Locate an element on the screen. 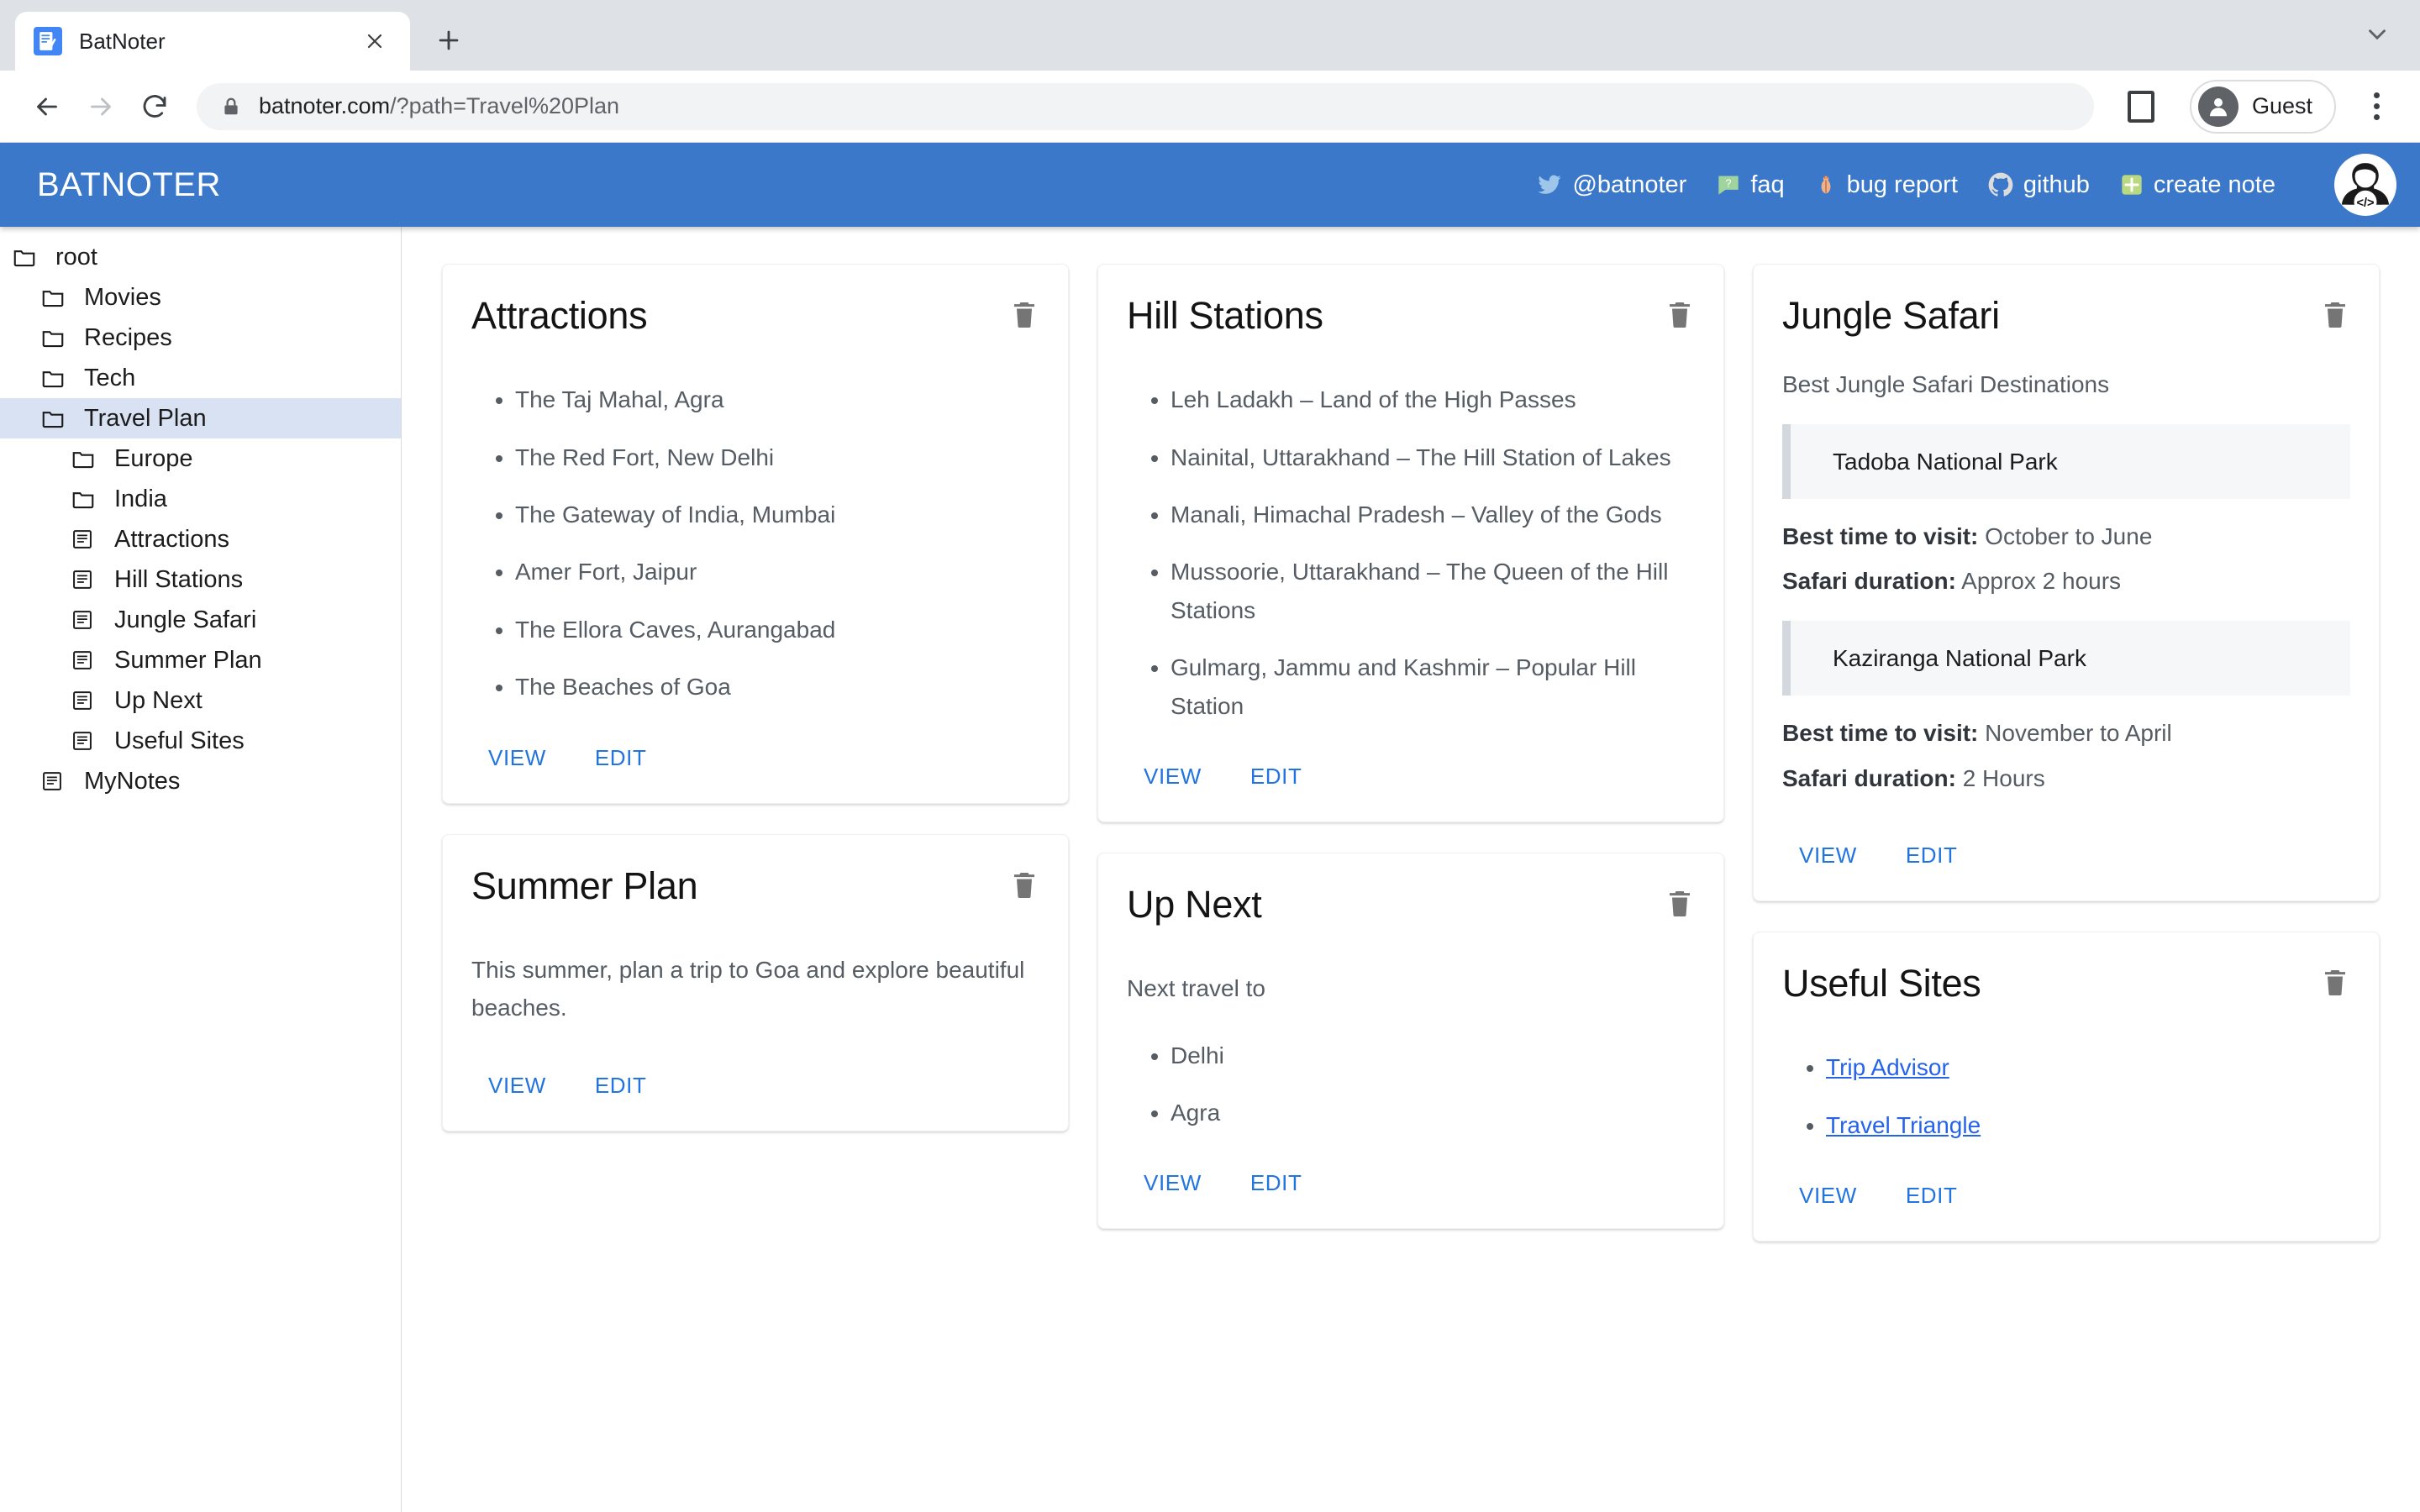 The width and height of the screenshot is (2420, 1512). park-blockquote: Tadoba National Park is located at coordinates (2066, 461).